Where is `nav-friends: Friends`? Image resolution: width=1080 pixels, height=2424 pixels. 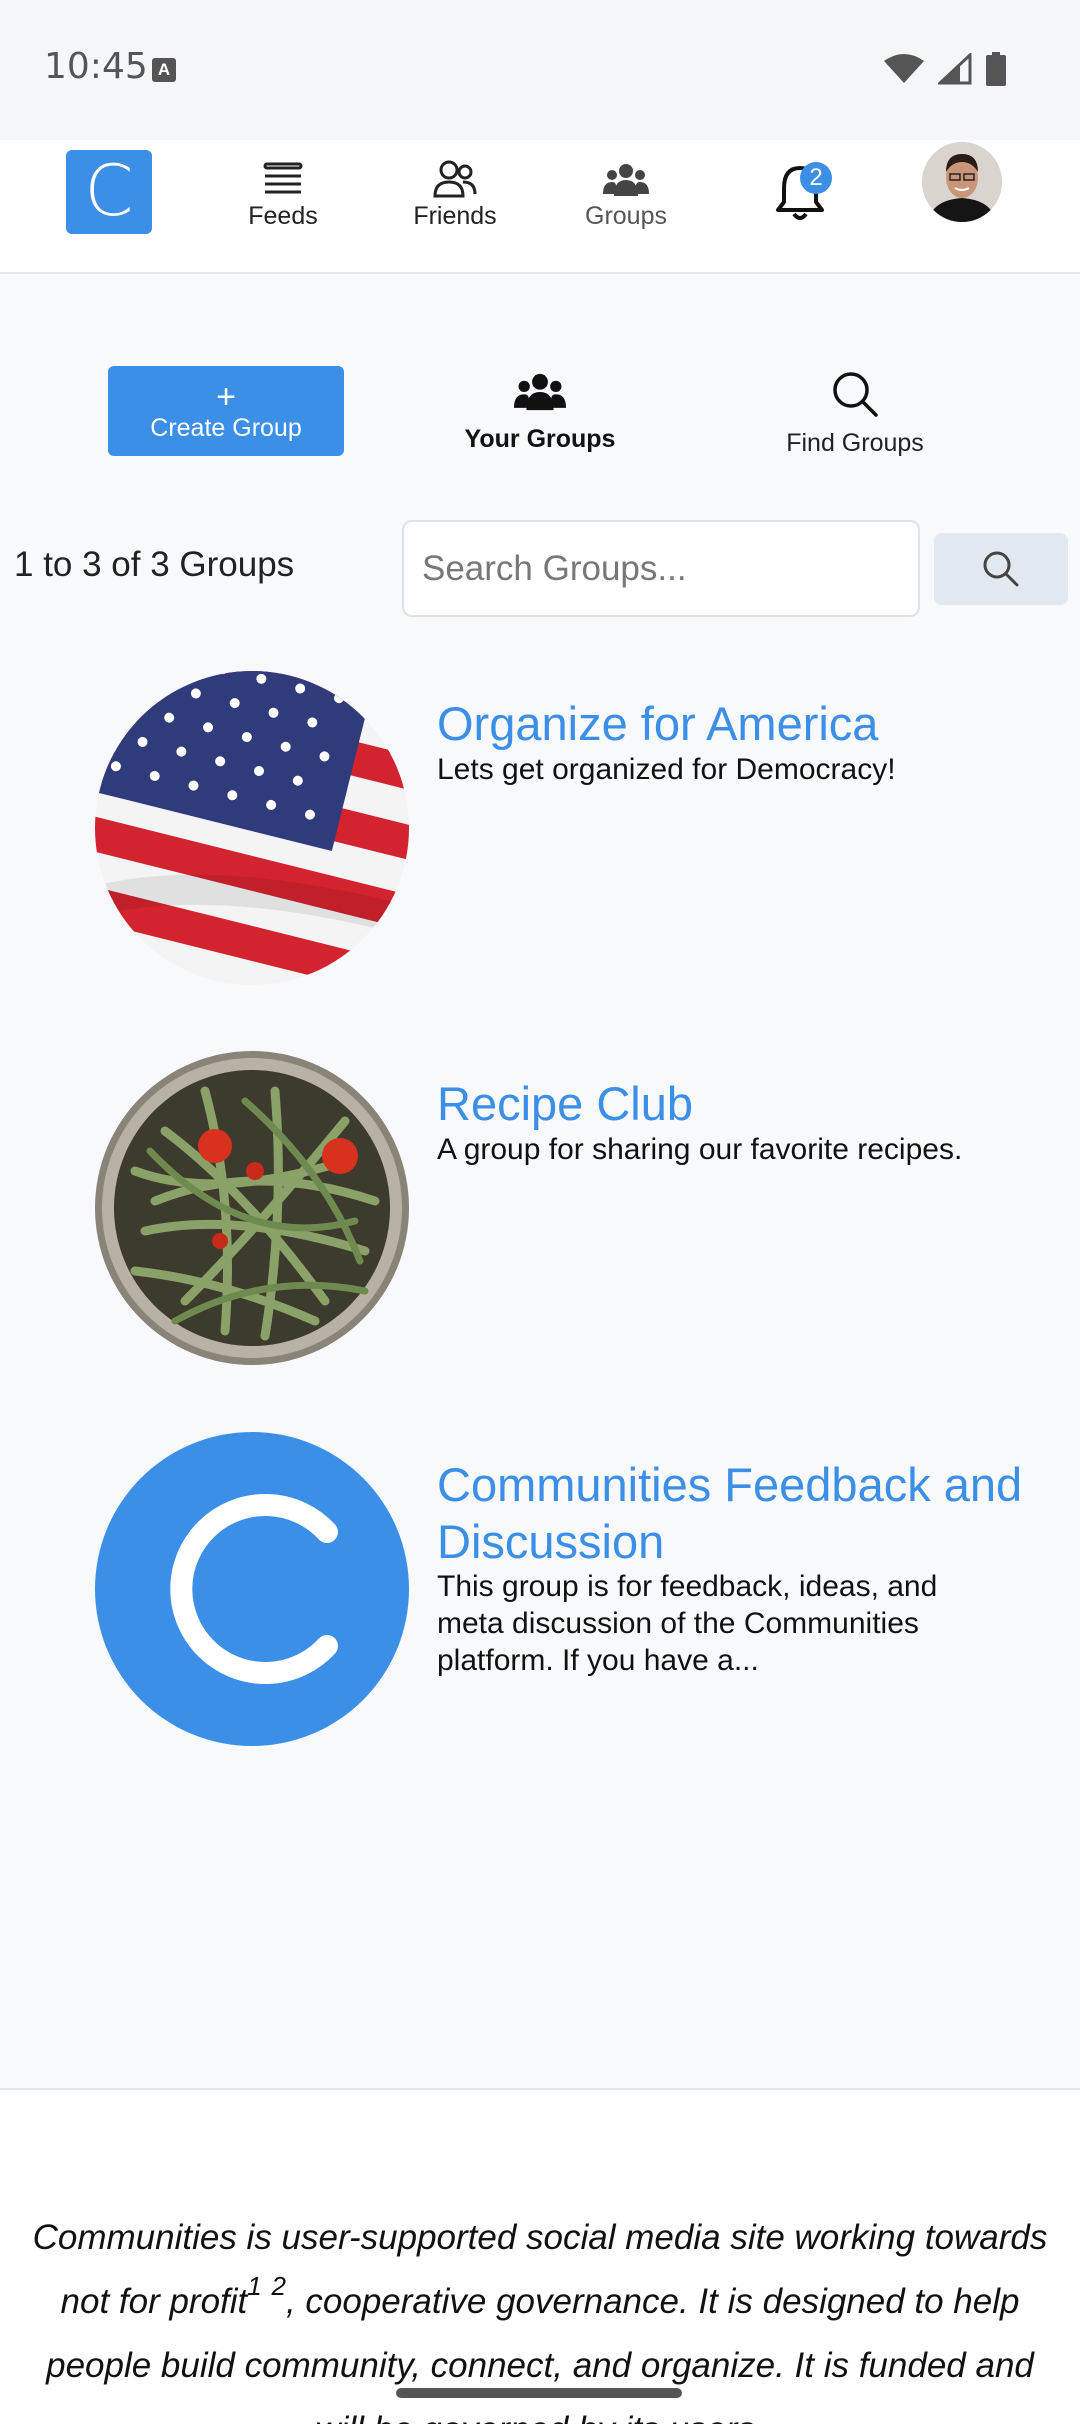
nav-friends: Friends is located at coordinates (455, 194).